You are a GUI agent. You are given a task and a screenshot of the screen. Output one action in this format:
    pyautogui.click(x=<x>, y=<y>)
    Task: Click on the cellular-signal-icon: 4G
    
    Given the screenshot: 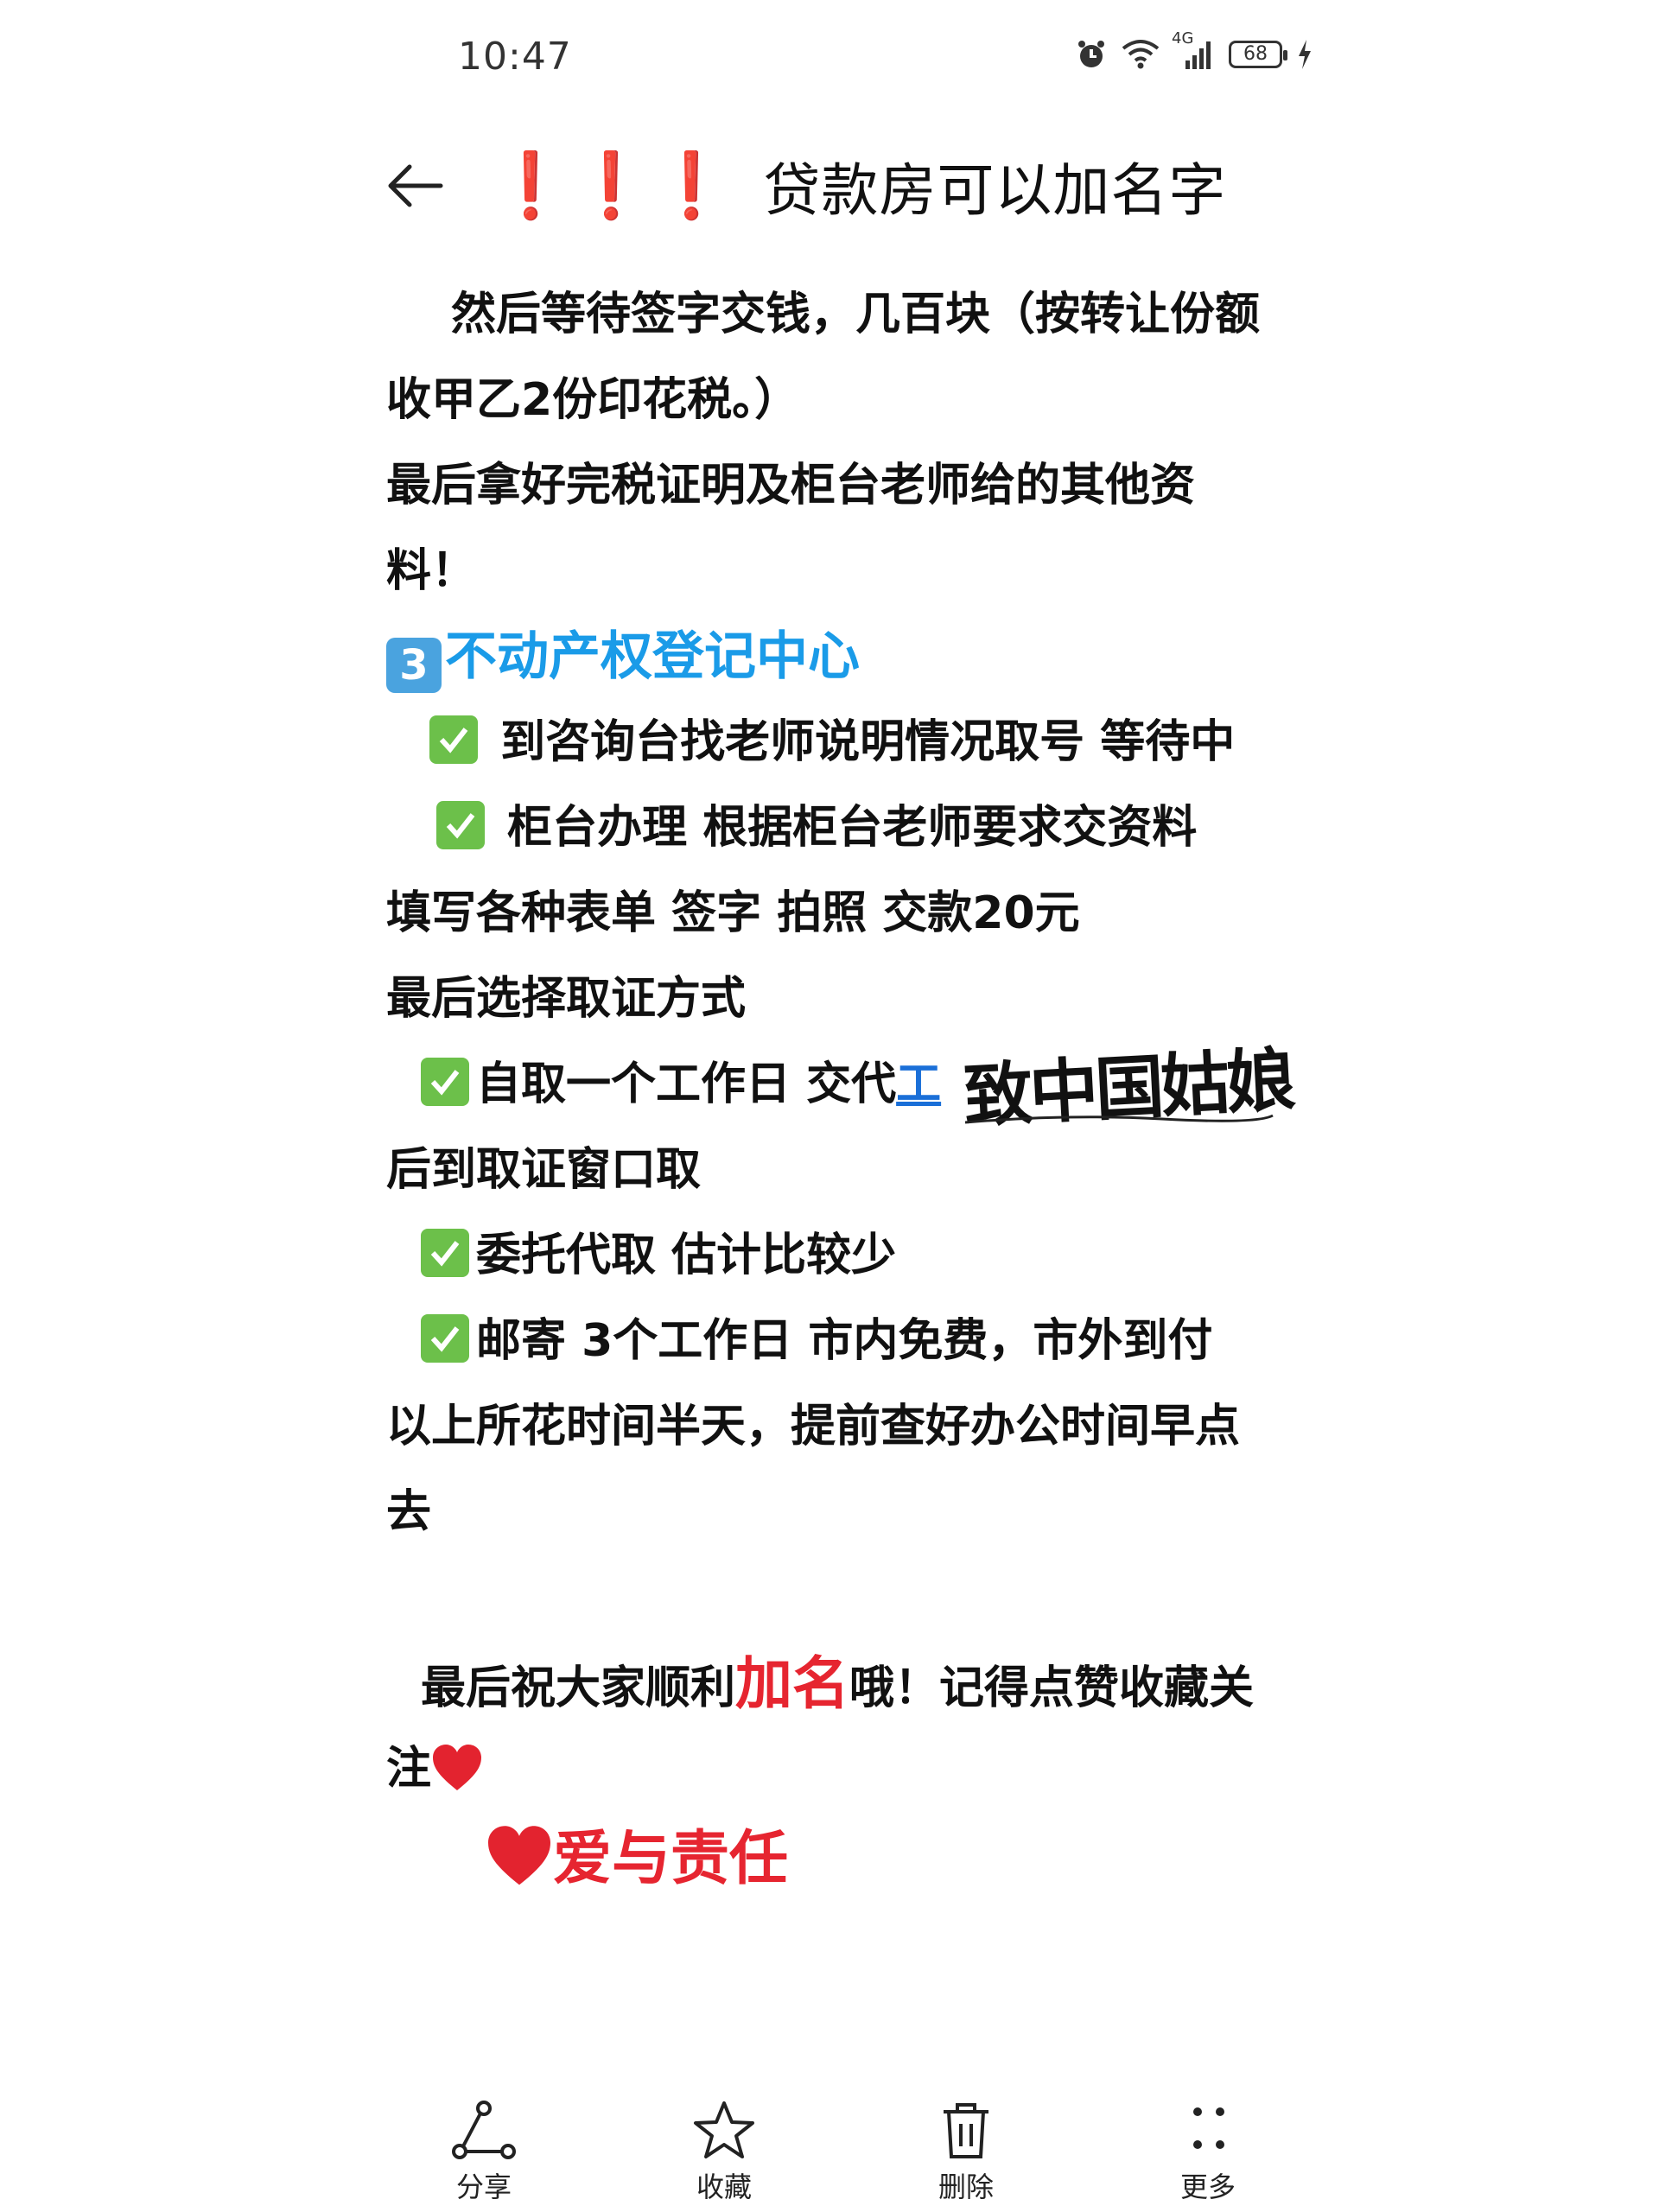 What is the action you would take?
    pyautogui.click(x=1193, y=50)
    